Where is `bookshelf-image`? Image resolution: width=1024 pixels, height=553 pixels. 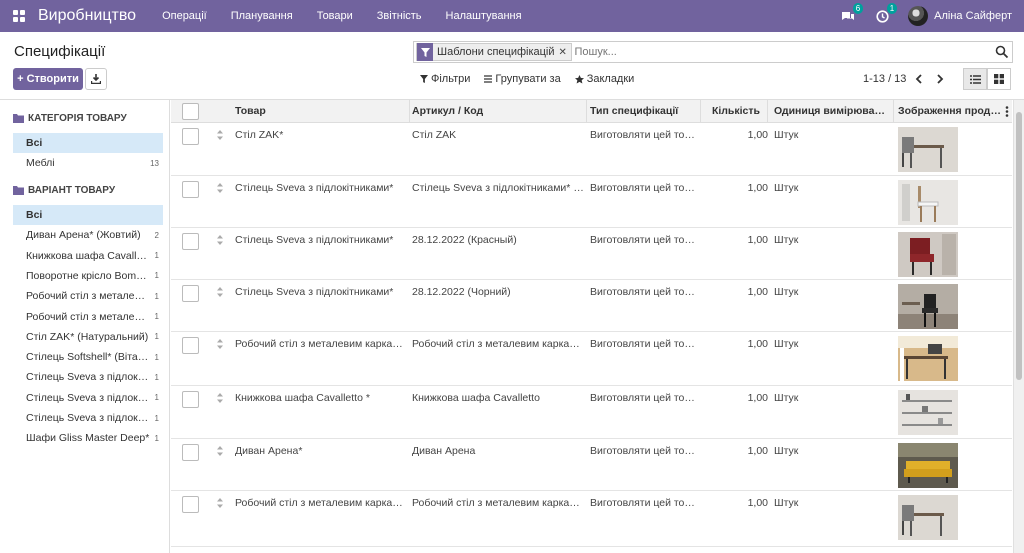
bookshelf-image is located at coordinates (928, 412).